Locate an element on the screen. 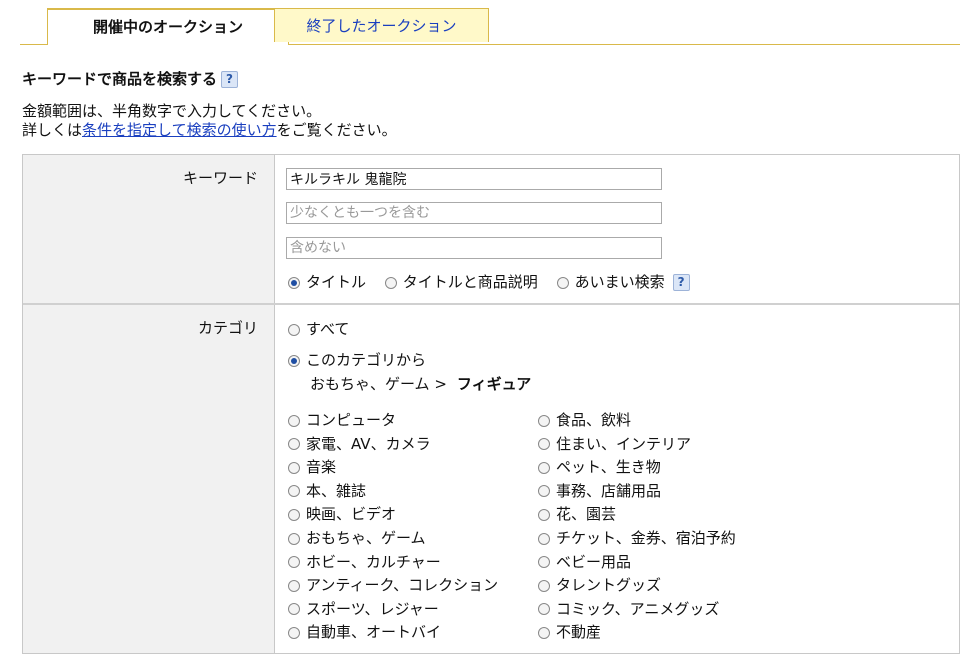 This screenshot has width=973, height=654. category-option: 住まい、インテリア is located at coordinates (614, 443).